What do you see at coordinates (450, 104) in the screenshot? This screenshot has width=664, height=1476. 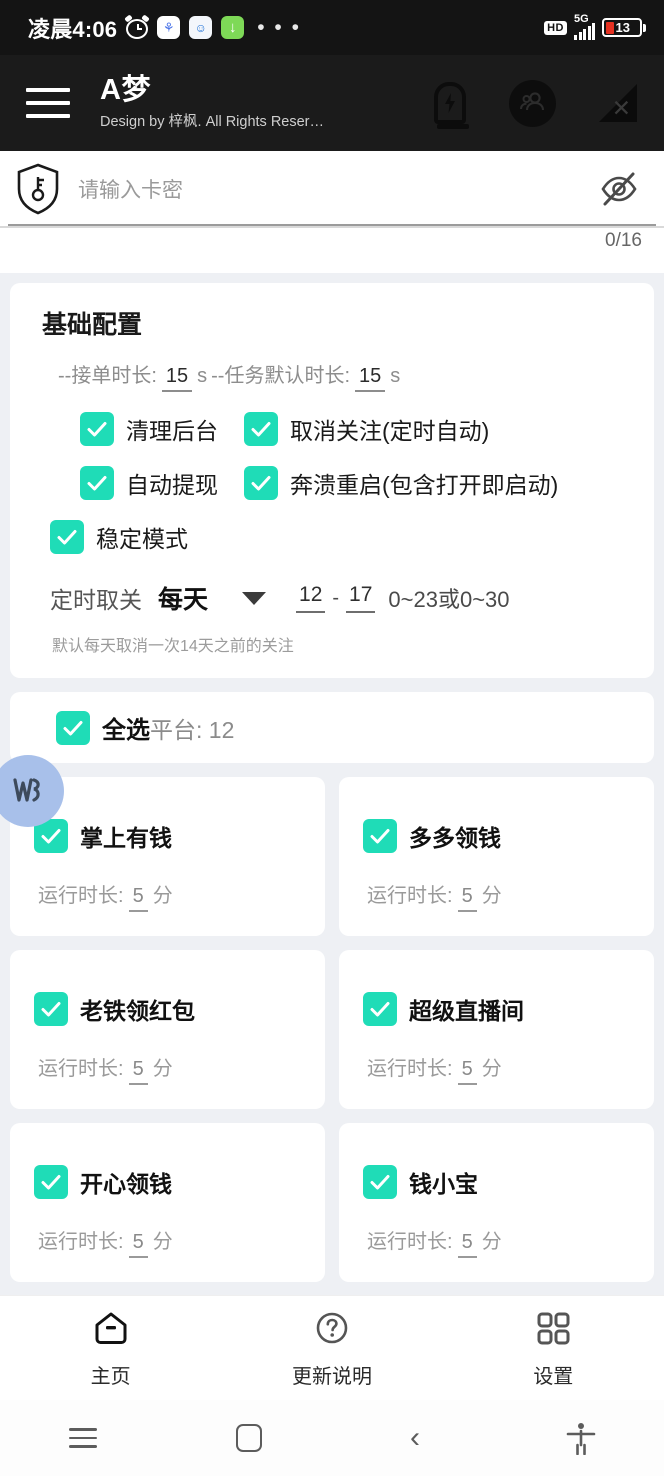 I see `battery-boost-icon` at bounding box center [450, 104].